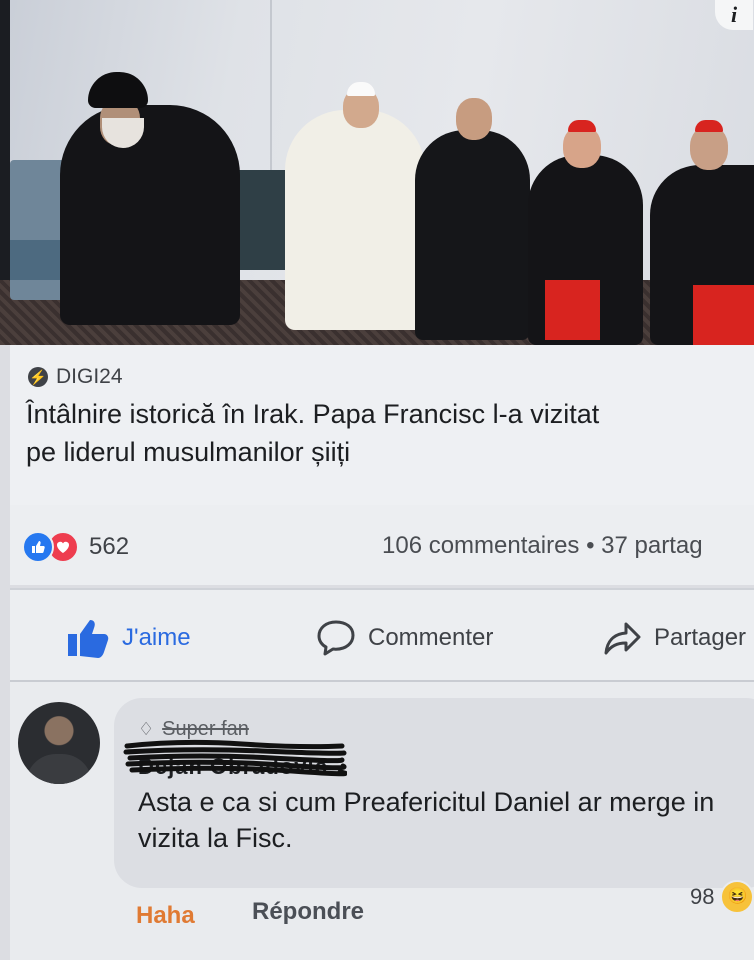  What do you see at coordinates (59, 743) in the screenshot?
I see `avatar` at bounding box center [59, 743].